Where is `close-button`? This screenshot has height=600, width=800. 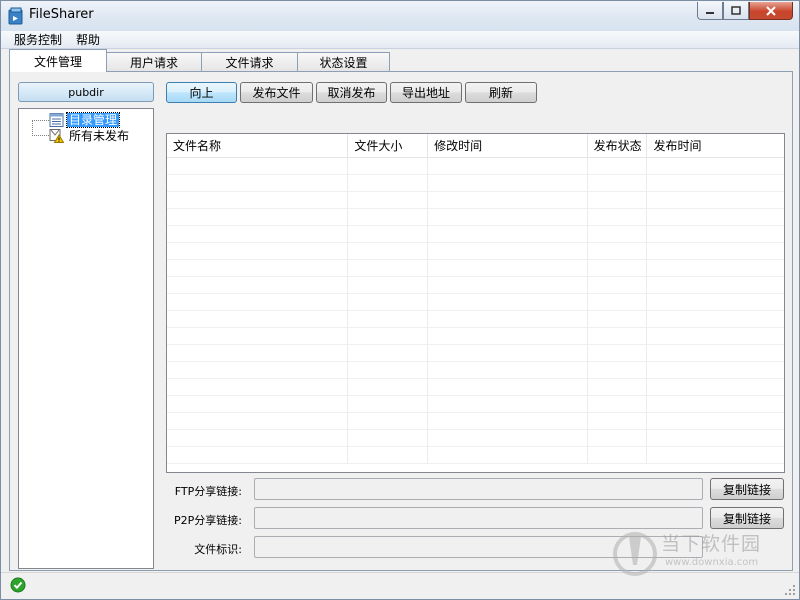 close-button is located at coordinates (771, 11).